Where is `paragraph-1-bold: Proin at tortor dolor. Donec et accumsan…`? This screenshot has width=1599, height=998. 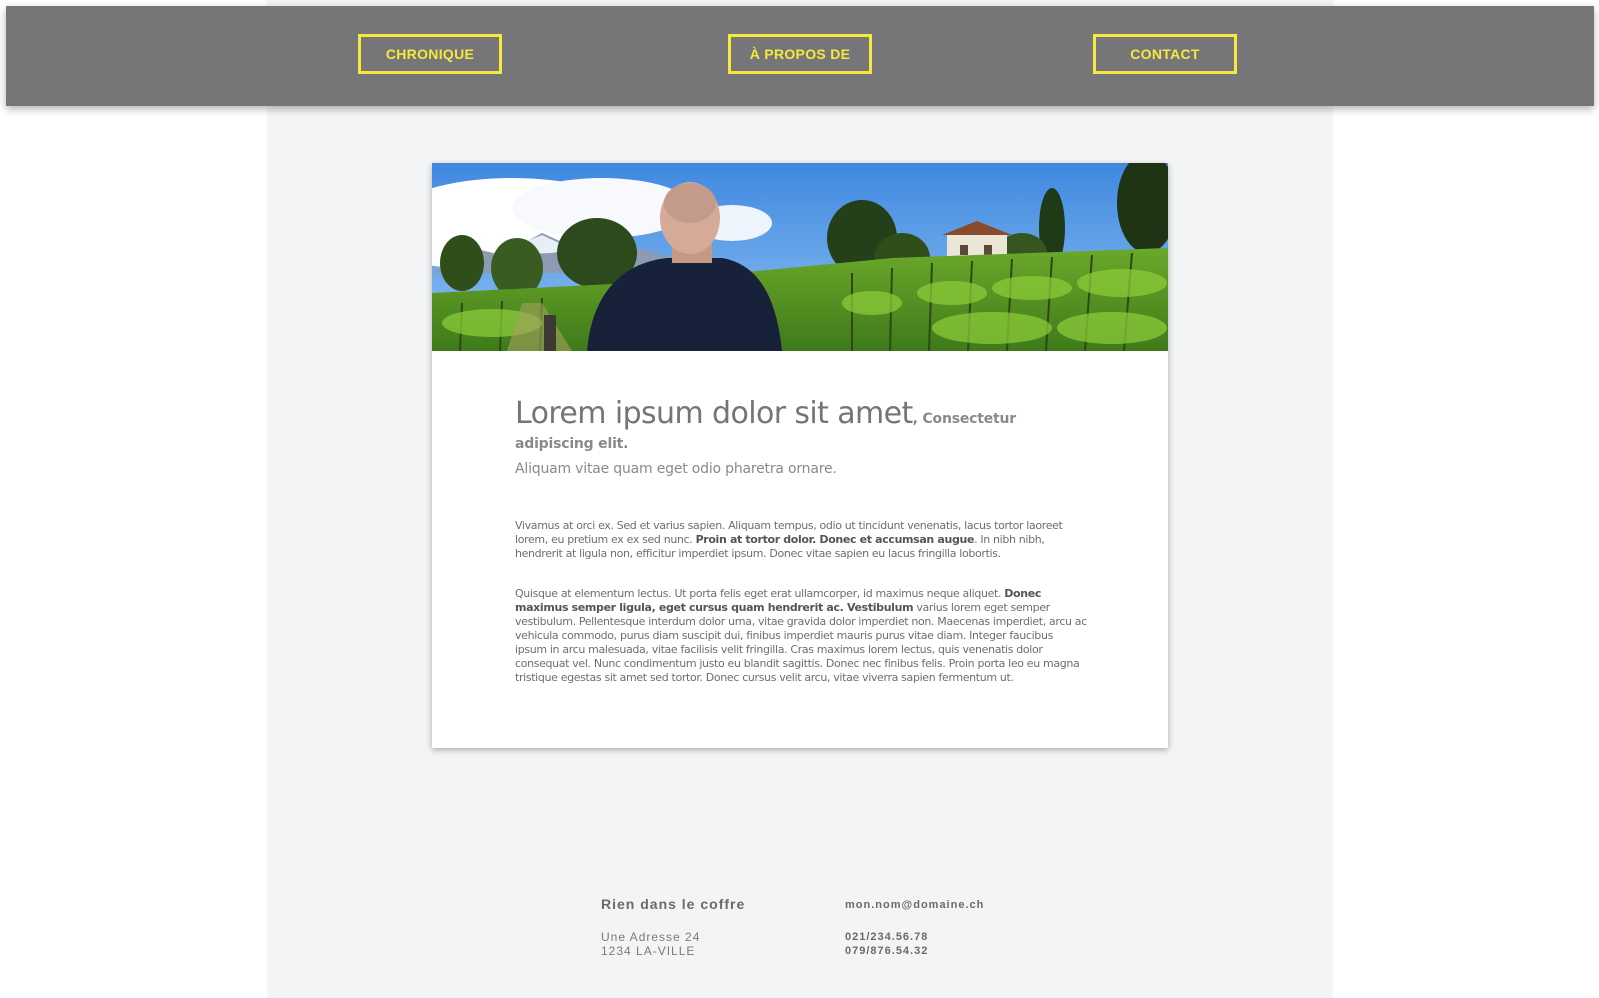 paragraph-1-bold: Proin at tortor dolor. Donec et accumsan… is located at coordinates (835, 539).